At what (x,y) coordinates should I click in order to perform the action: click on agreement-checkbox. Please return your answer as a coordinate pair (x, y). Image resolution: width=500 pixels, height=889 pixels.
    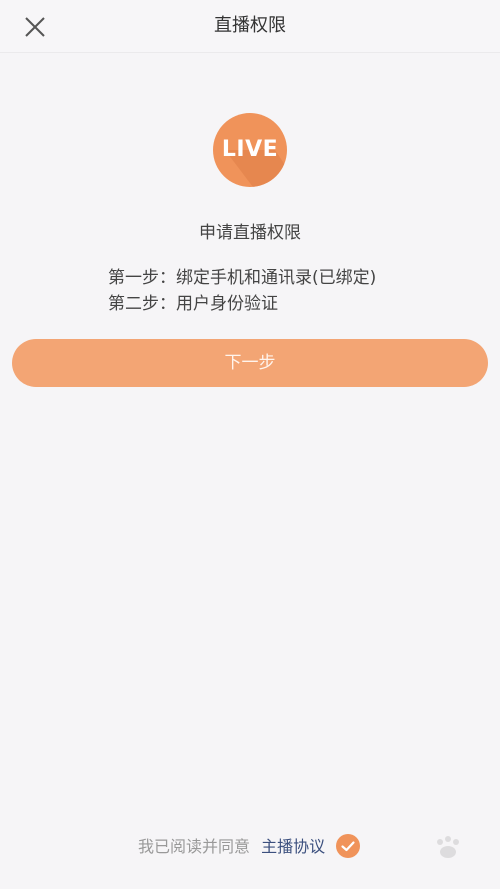
    Looking at the image, I should click on (348, 845).